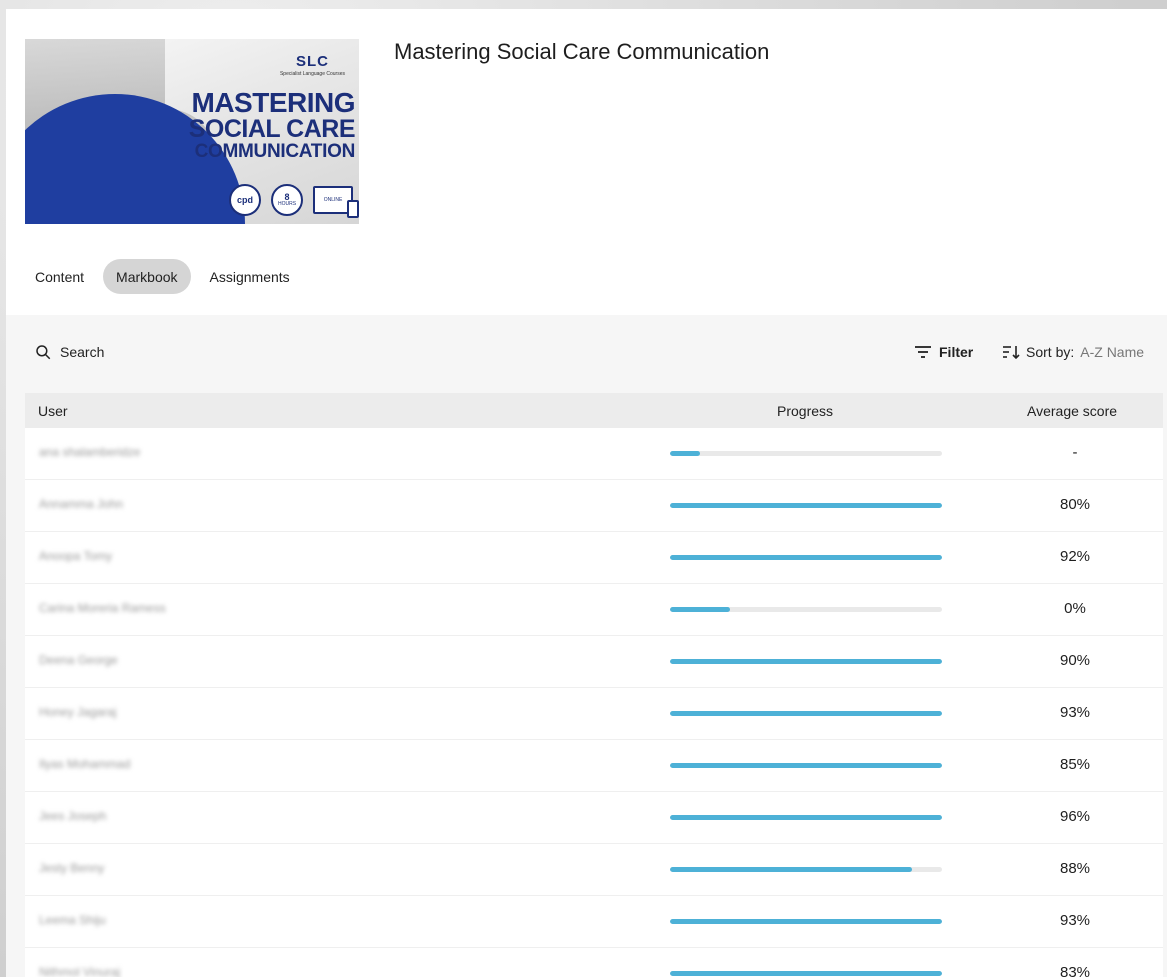 This screenshot has width=1167, height=977. Describe the element at coordinates (594, 506) in the screenshot. I see `table-row: Annamma John 80%` at that location.